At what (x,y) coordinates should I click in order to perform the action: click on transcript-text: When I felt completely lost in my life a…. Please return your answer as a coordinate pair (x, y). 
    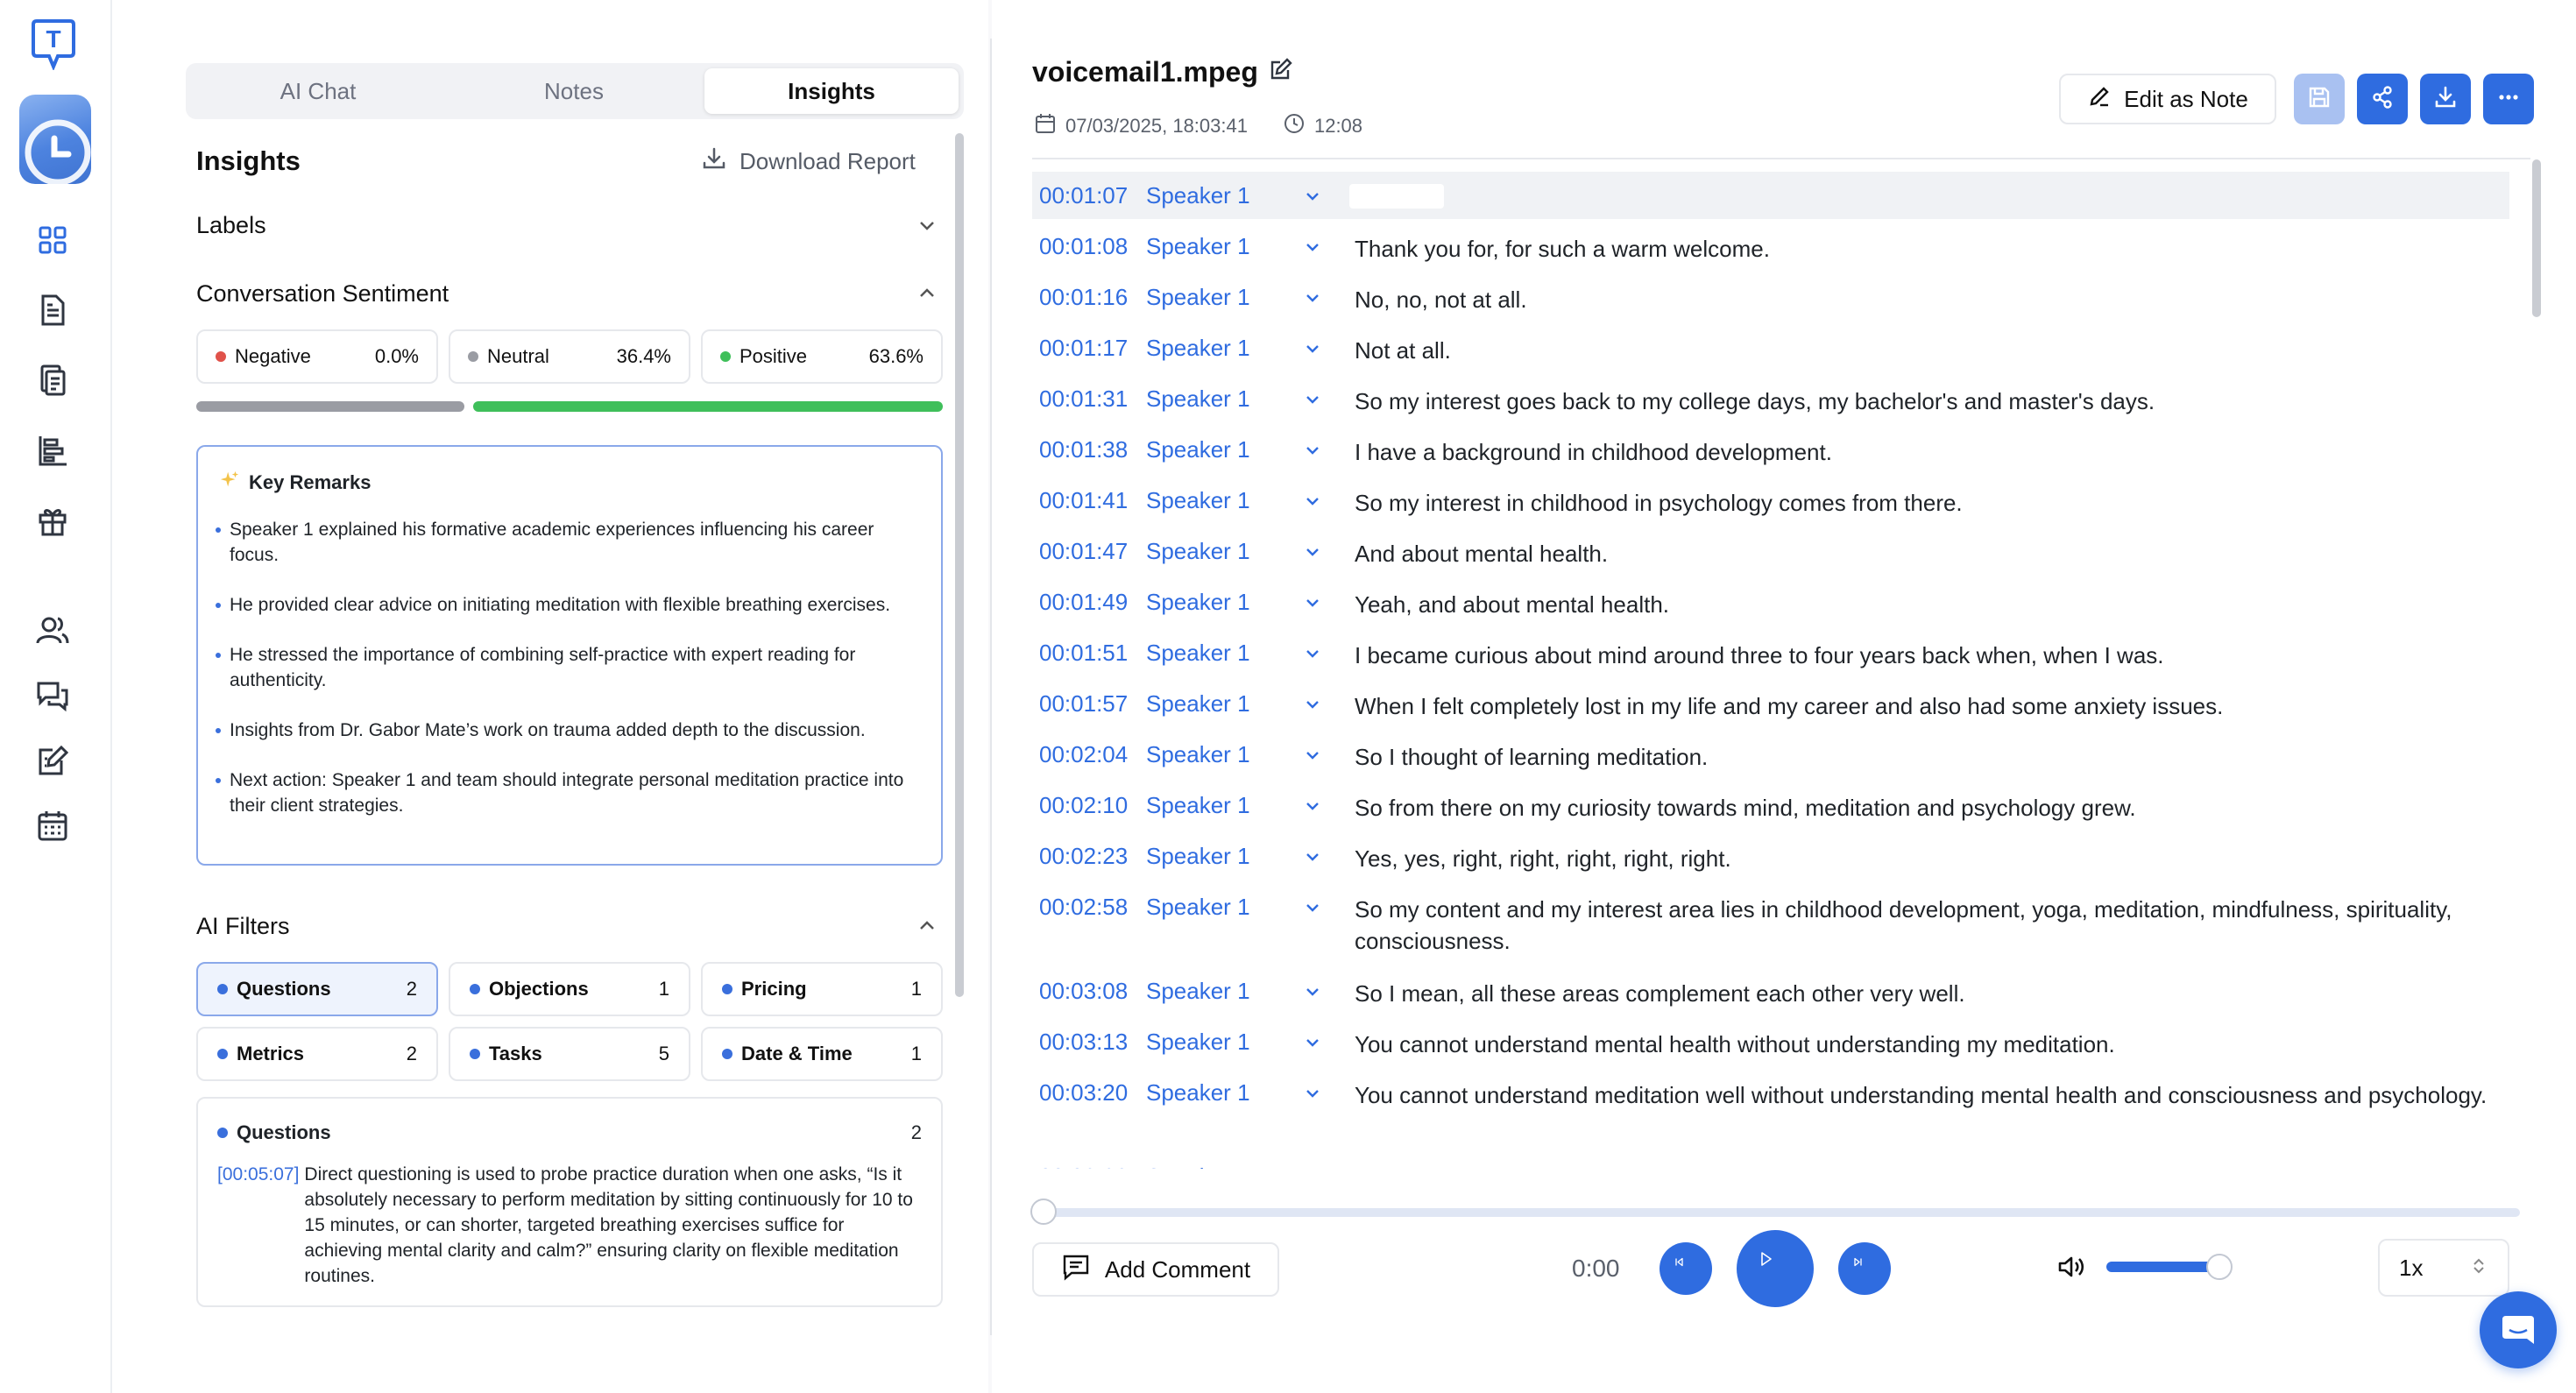
    Looking at the image, I should click on (1924, 706).